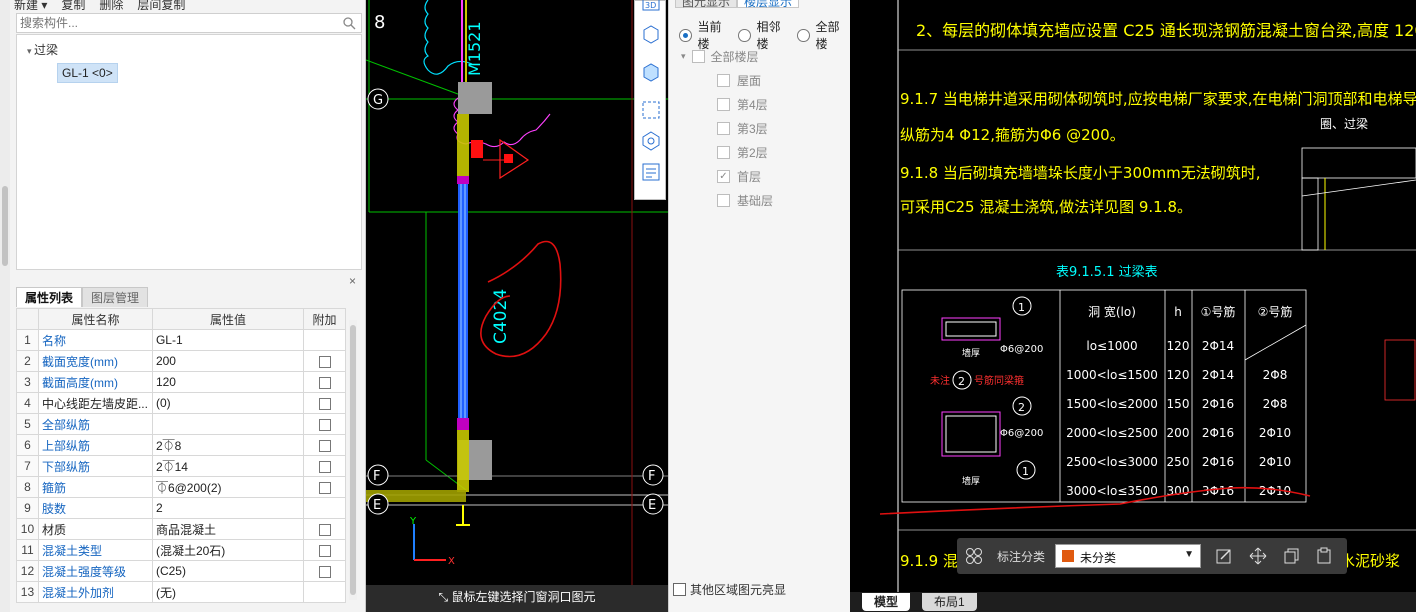 The height and width of the screenshot is (612, 1416). Describe the element at coordinates (352, 281) in the screenshot. I see `close-icon: ×` at that location.